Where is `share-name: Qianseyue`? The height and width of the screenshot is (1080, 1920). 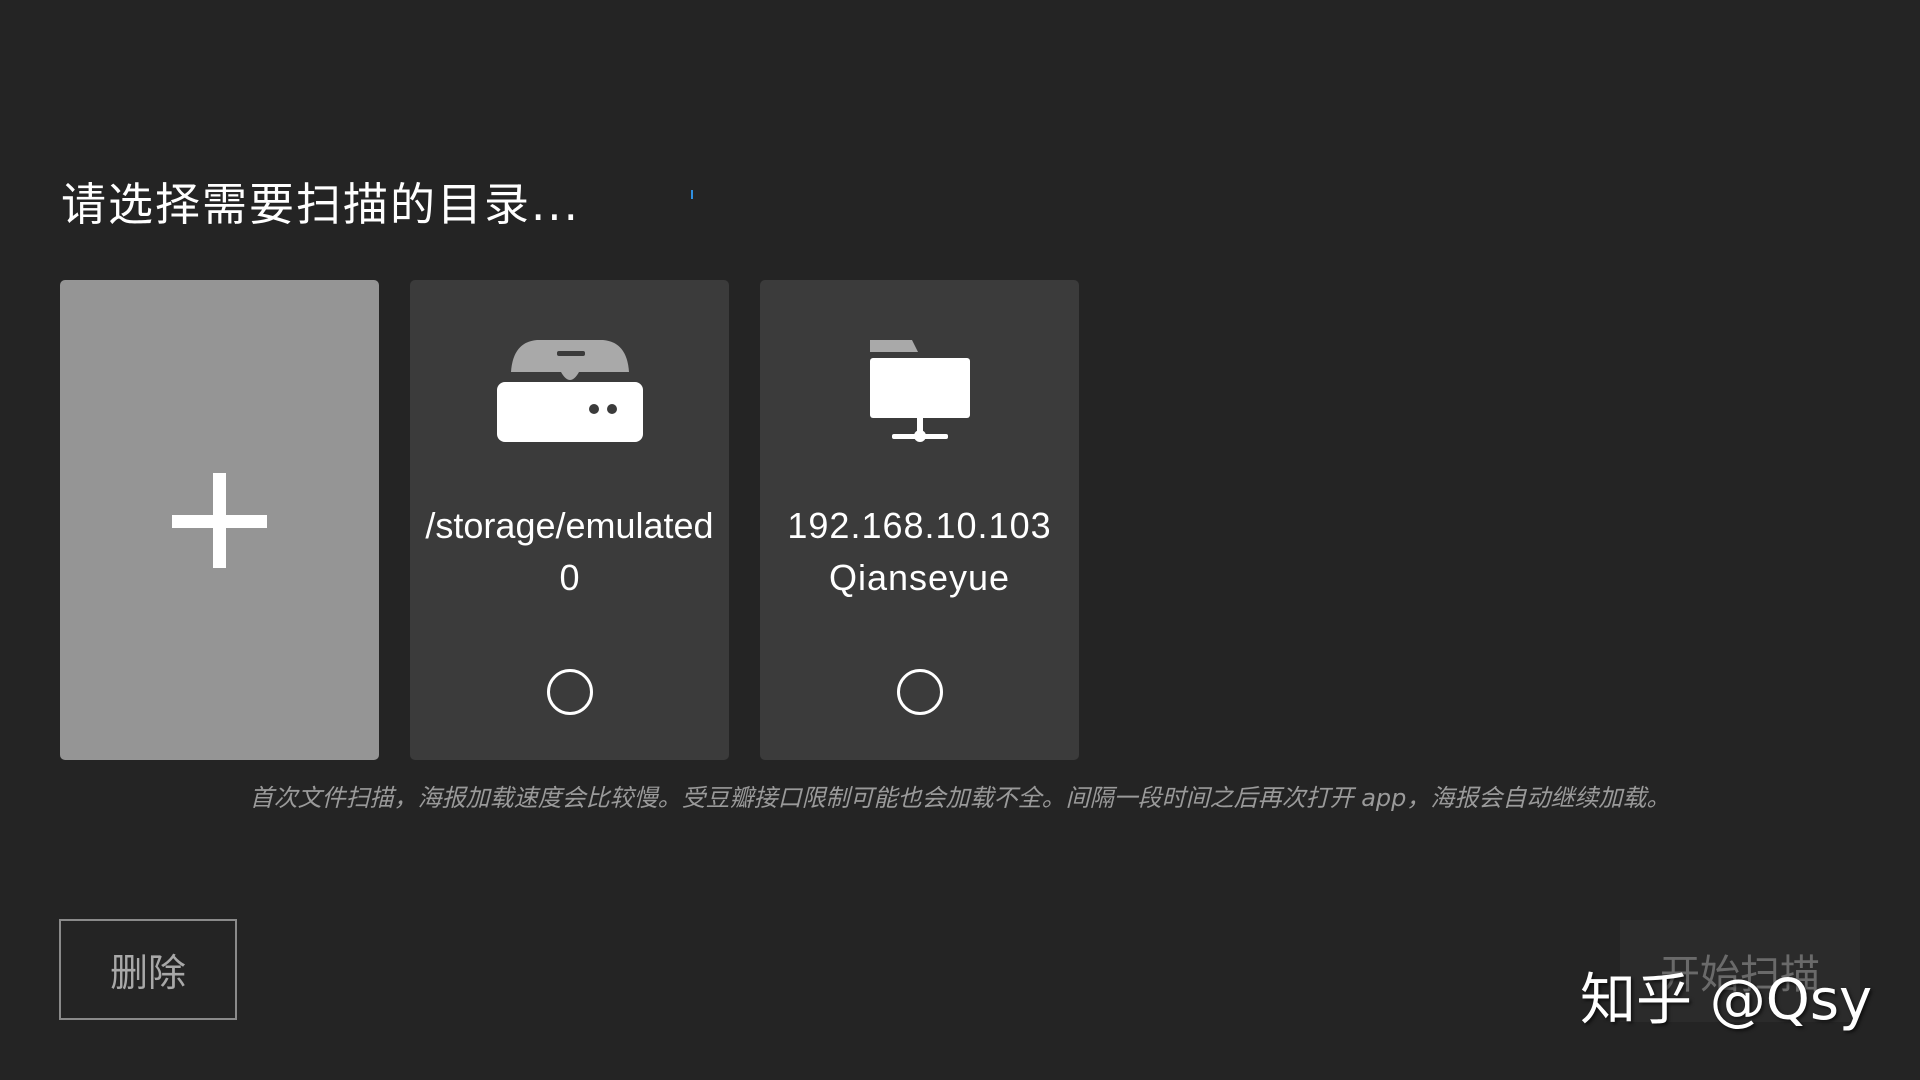
share-name: Qianseyue is located at coordinates (919, 577).